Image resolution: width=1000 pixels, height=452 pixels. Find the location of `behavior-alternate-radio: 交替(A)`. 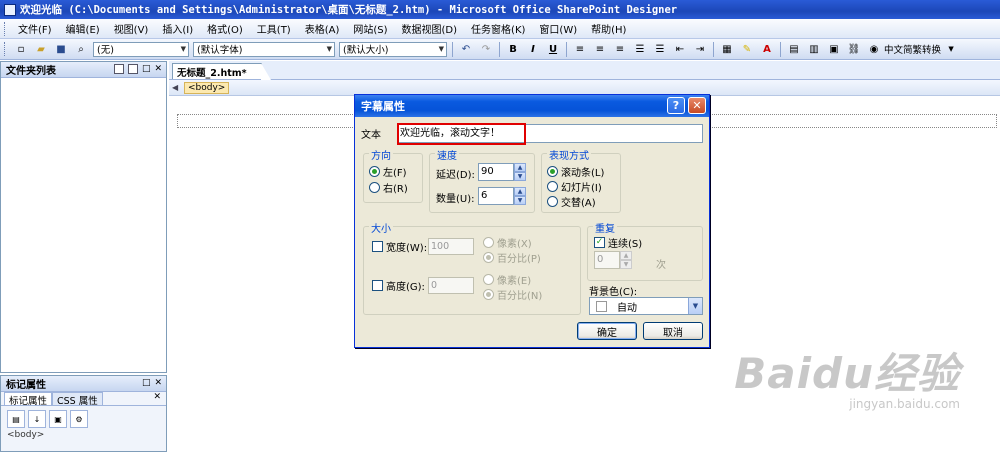

behavior-alternate-radio: 交替(A) is located at coordinates (571, 201).